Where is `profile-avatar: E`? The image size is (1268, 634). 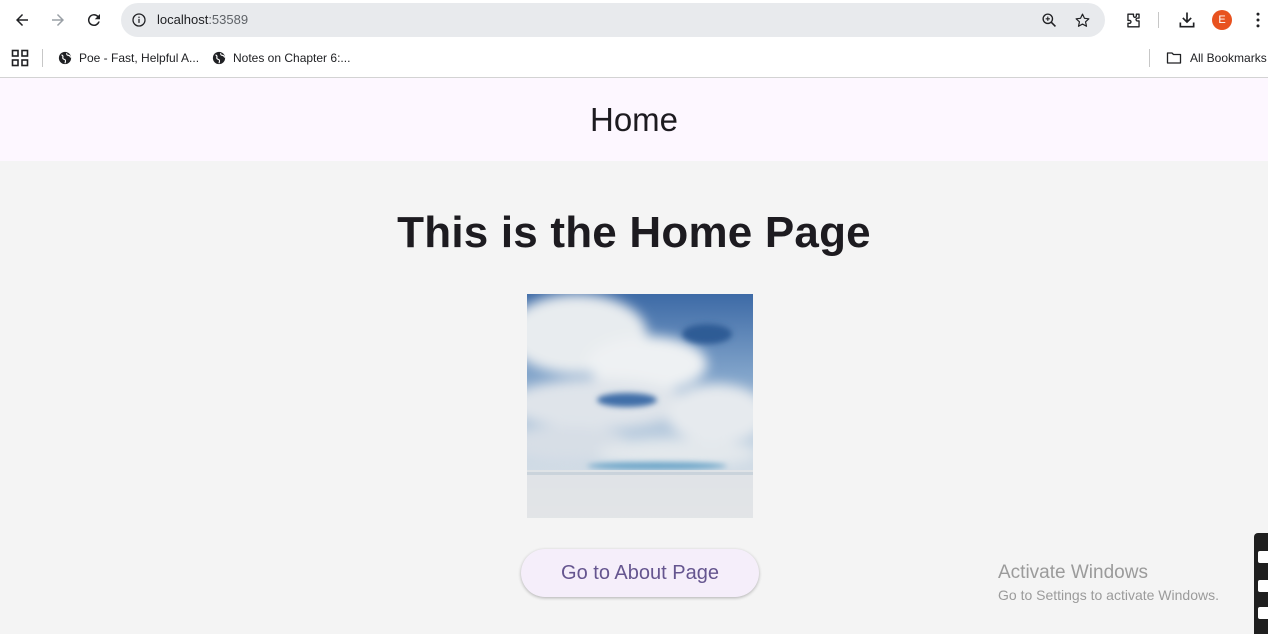
profile-avatar: E is located at coordinates (1222, 20).